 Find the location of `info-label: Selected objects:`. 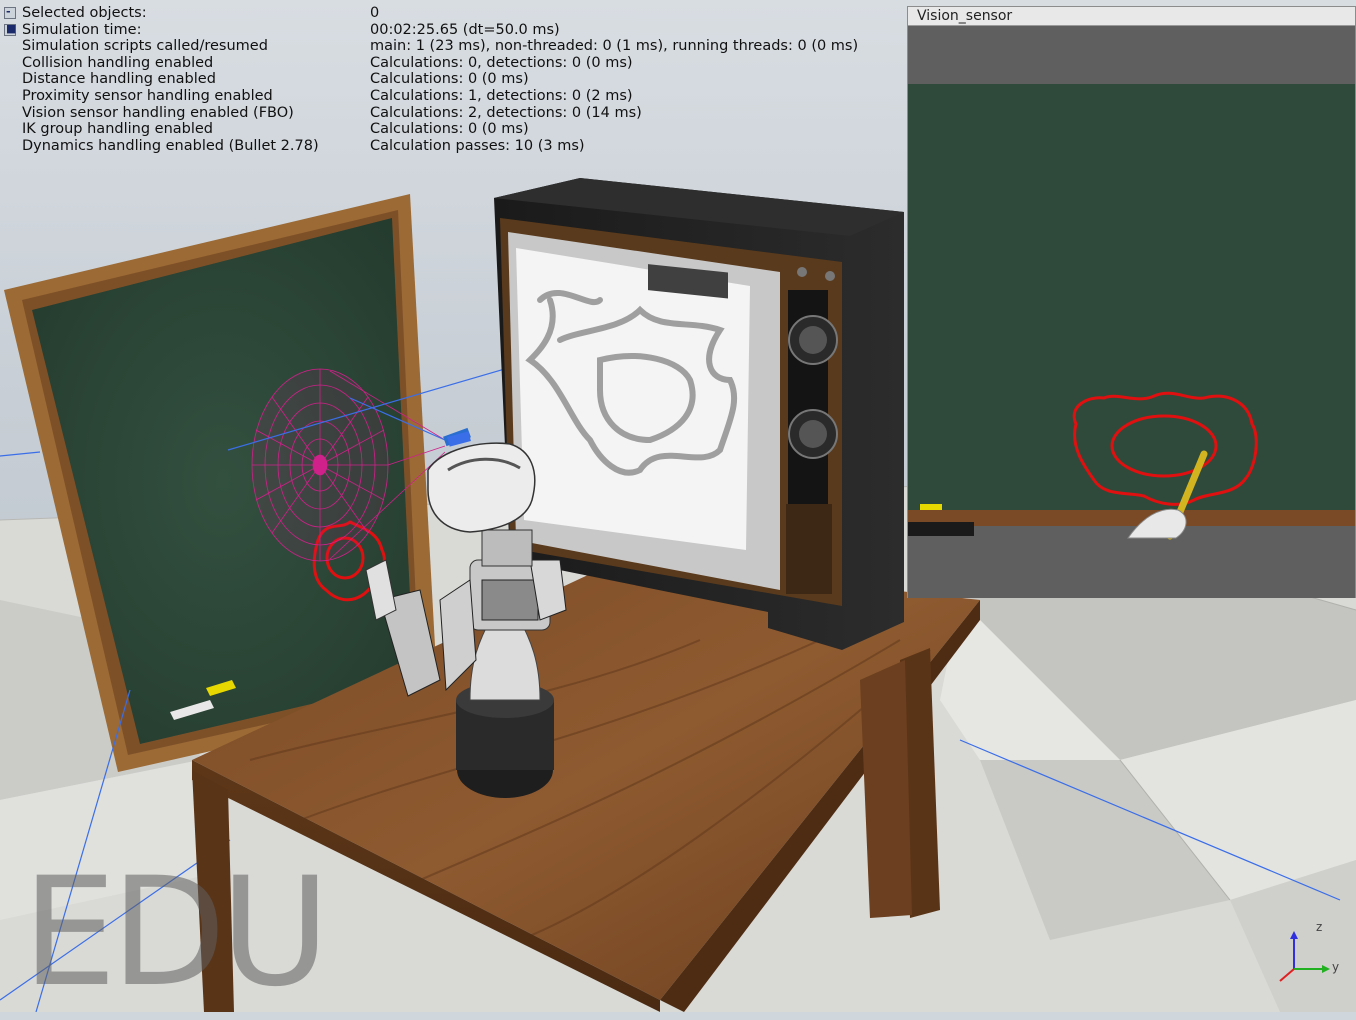

info-label: Selected objects: is located at coordinates (84, 13).